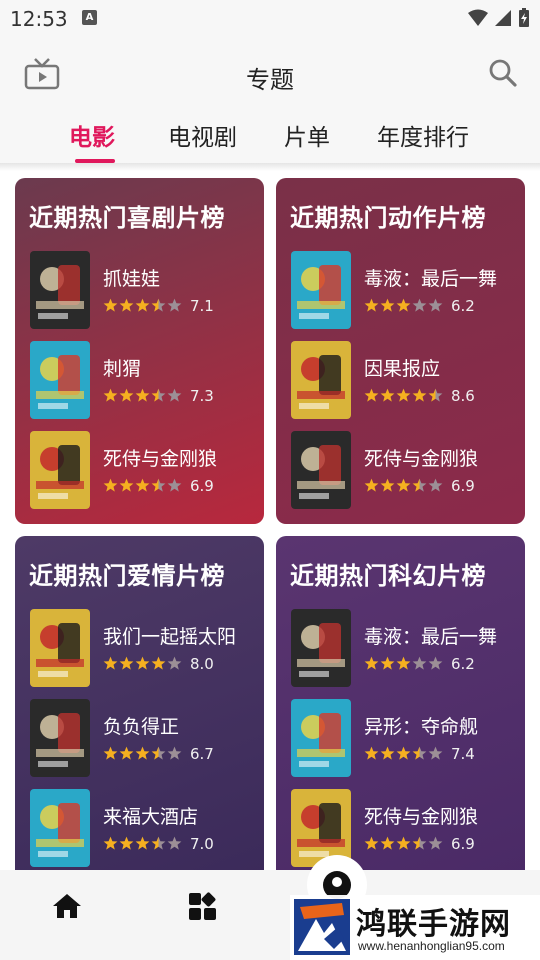  I want to click on tab-movies: 电影, so click(92, 135).